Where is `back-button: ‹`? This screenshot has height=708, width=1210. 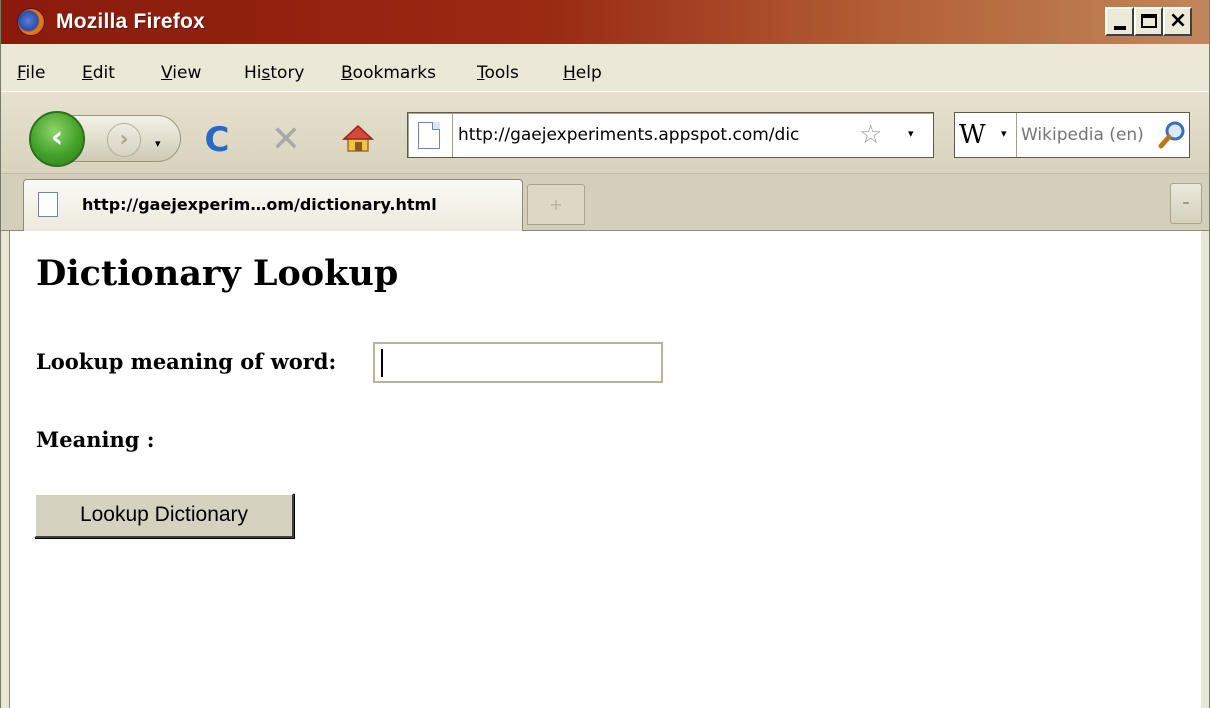
back-button: ‹ is located at coordinates (57, 139).